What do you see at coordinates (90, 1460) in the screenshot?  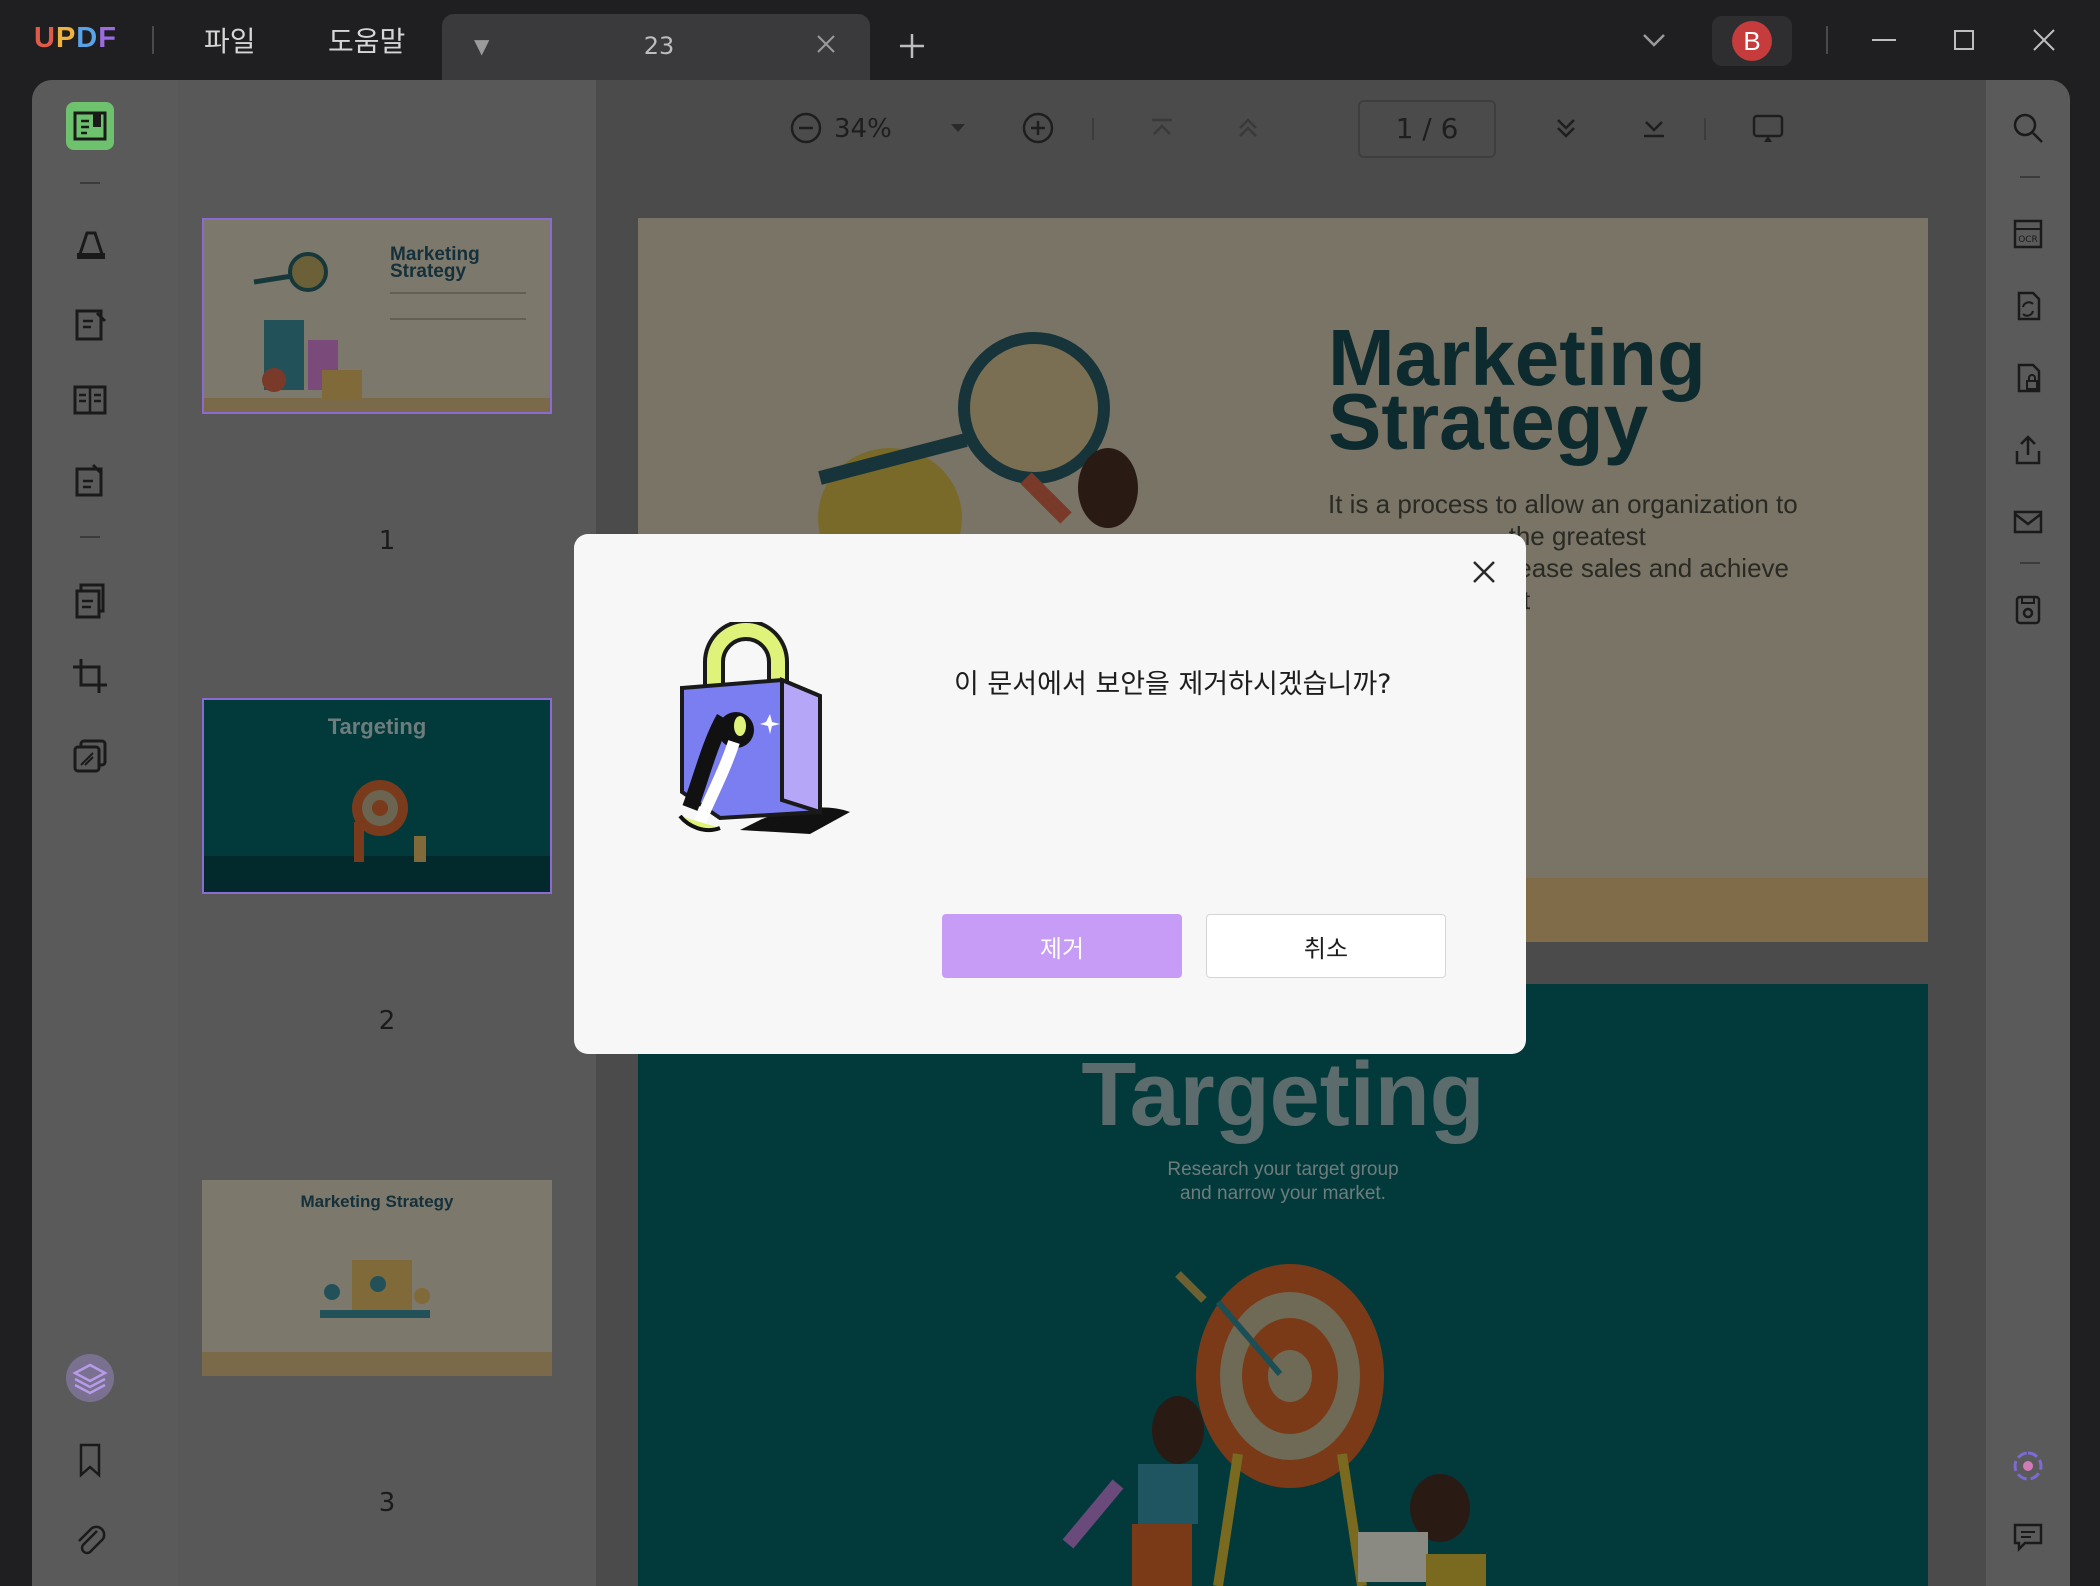 I see `bookmark-icon` at bounding box center [90, 1460].